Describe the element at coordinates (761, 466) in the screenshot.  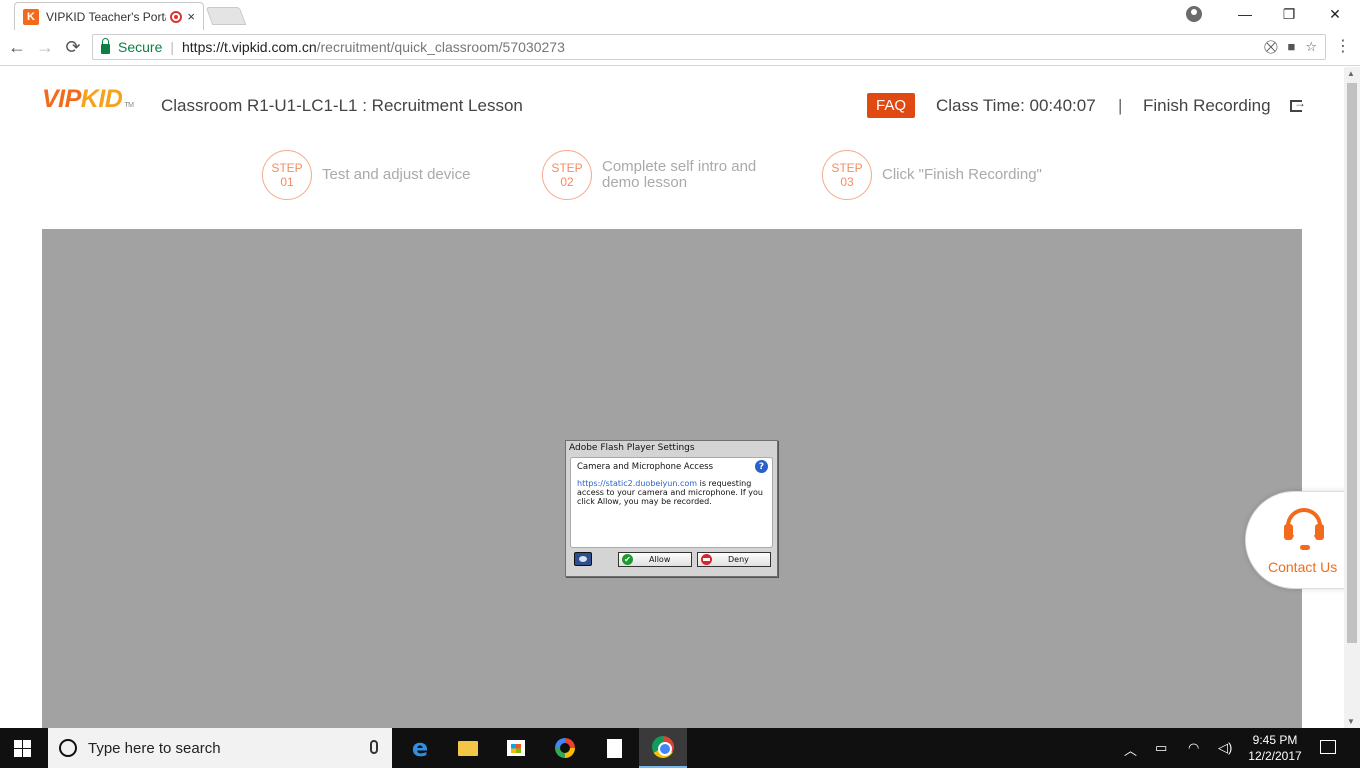
I see `help-icon: ?` at that location.